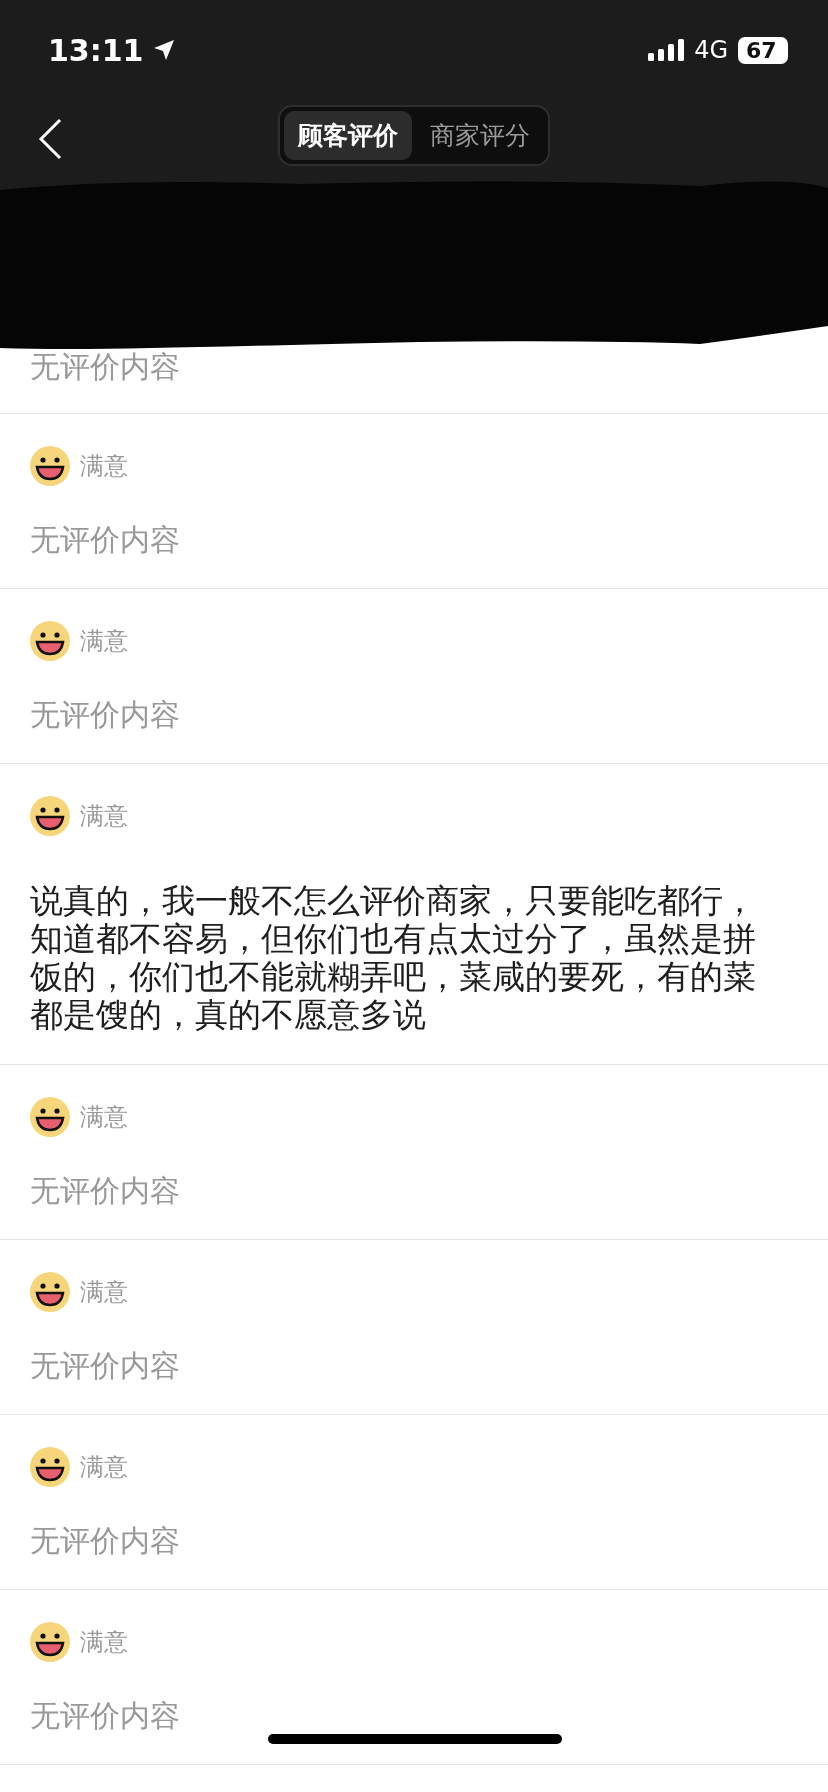 The image size is (828, 1792). What do you see at coordinates (711, 50) in the screenshot?
I see `network-label: 4G` at bounding box center [711, 50].